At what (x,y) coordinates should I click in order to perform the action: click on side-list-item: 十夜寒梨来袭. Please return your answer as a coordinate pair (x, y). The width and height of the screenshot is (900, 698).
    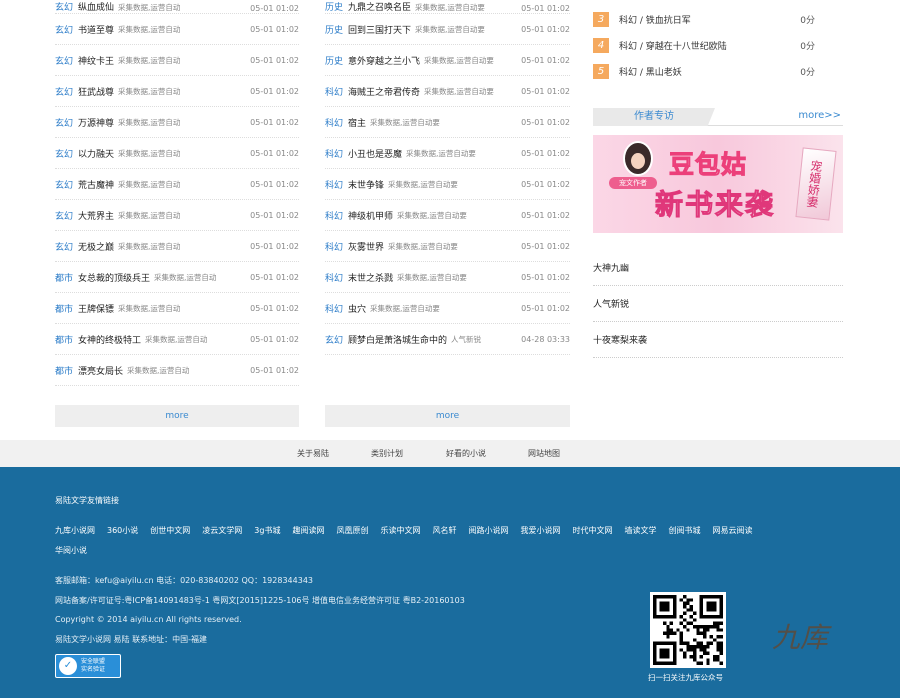
    Looking at the image, I should click on (718, 340).